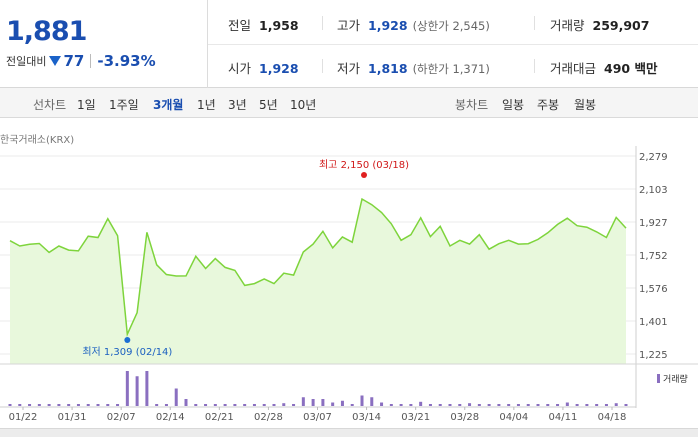 The image size is (698, 437). I want to click on x-tick-label: 01/22, so click(23, 417).